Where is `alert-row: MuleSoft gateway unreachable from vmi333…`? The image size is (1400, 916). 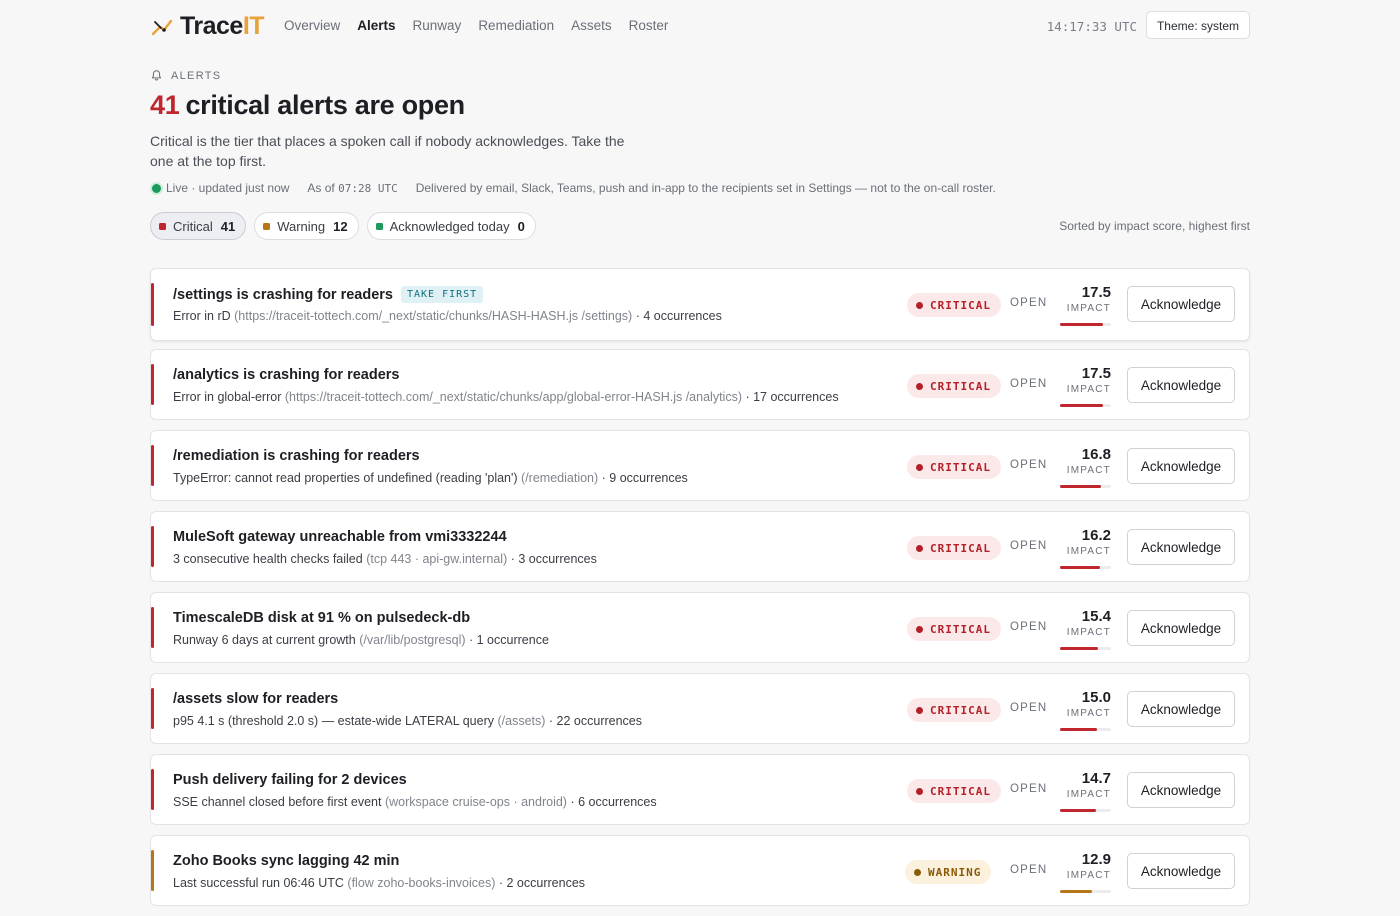
alert-row: MuleSoft gateway unreachable from vmi333… is located at coordinates (700, 546).